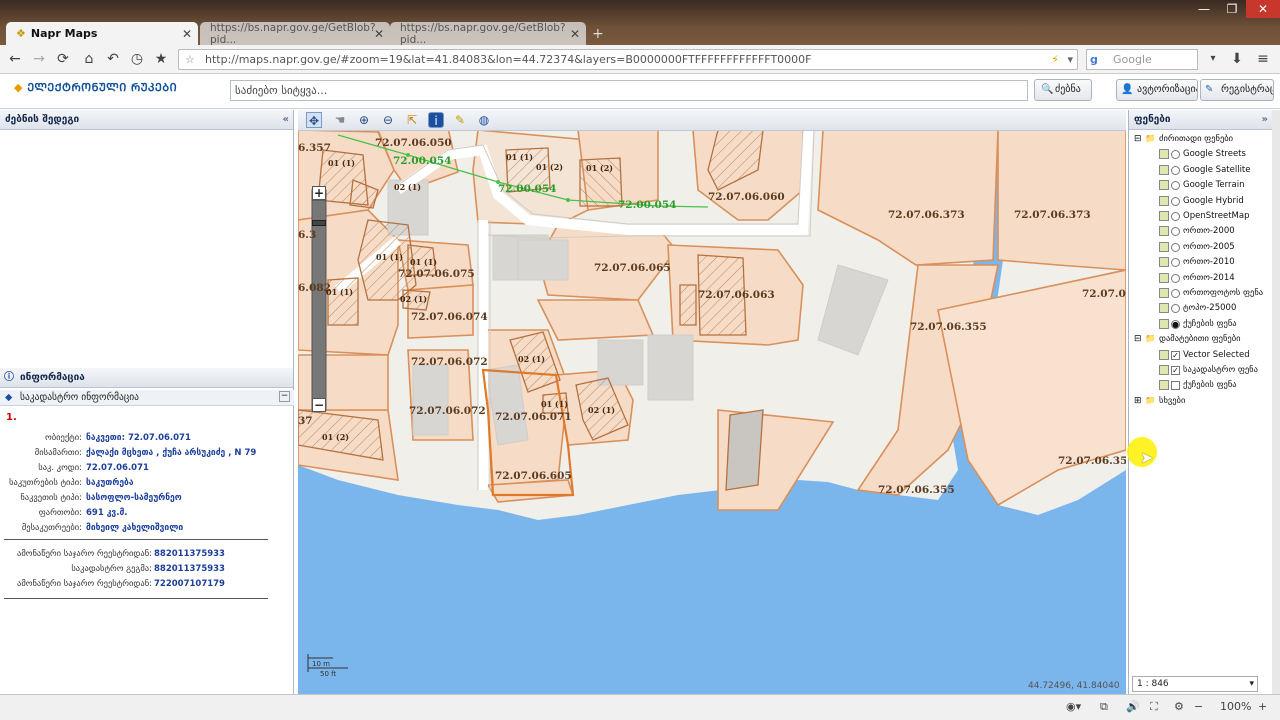 This screenshot has width=1280, height=720. I want to click on close-window-button: ✕, so click(1263, 9).